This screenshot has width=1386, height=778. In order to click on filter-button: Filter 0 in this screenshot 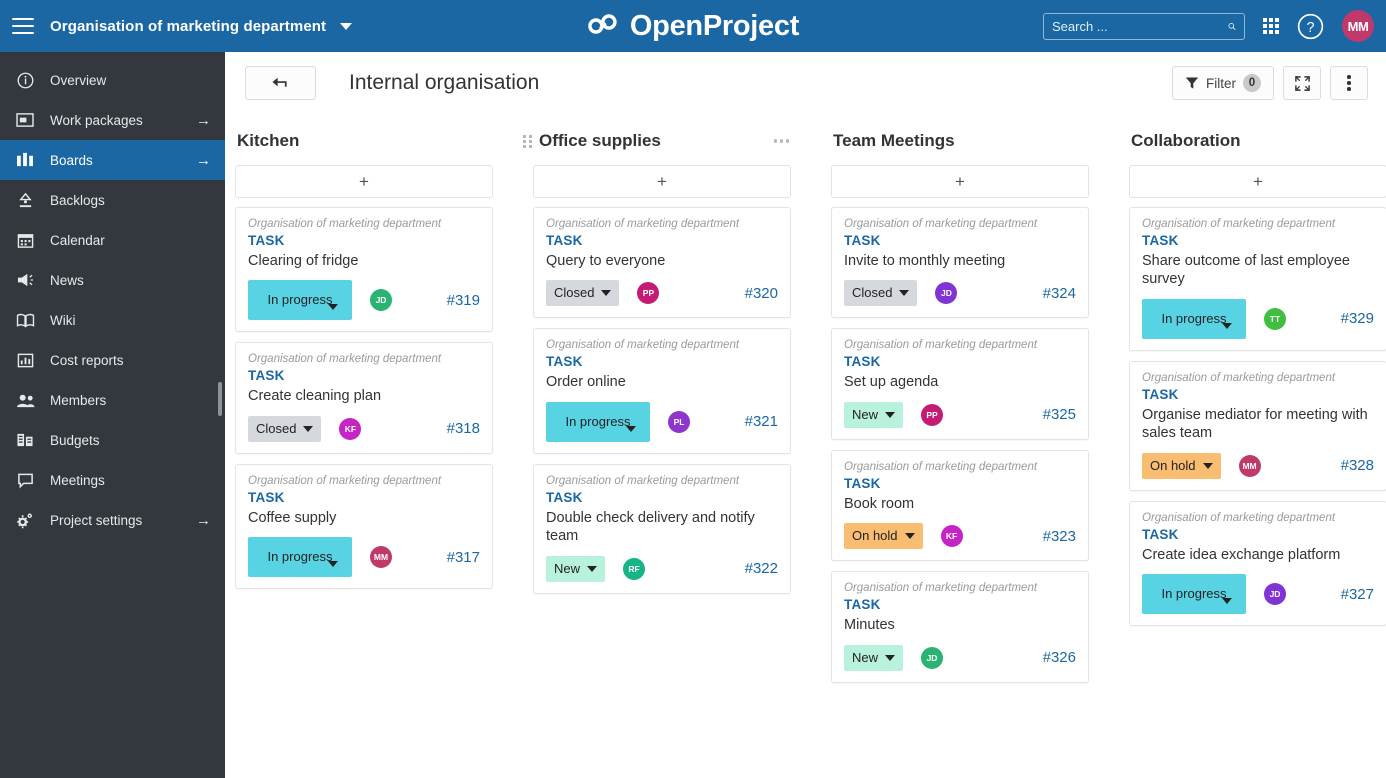, I will do `click(1223, 83)`.